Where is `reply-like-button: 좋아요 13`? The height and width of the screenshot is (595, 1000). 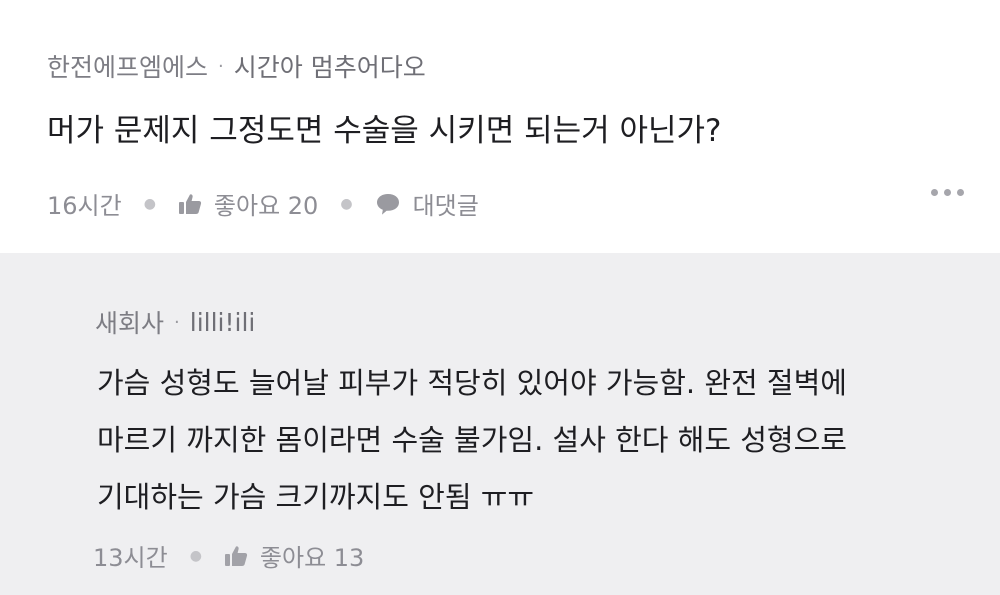
reply-like-button: 좋아요 13 is located at coordinates (294, 555).